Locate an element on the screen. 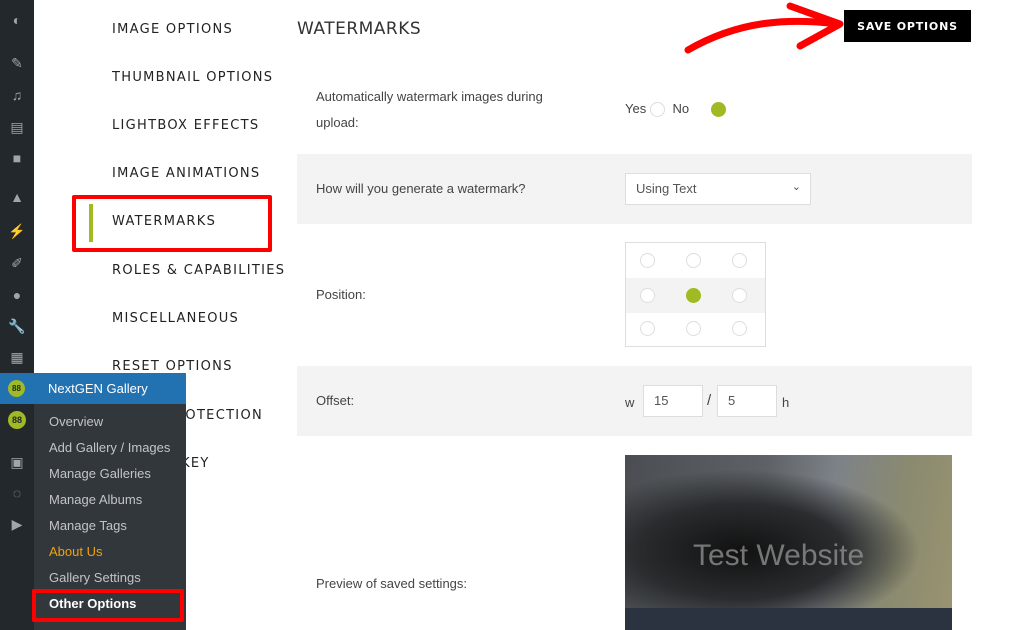 This screenshot has height=630, width=1024. menu-manage-galleries: Manage Galleries is located at coordinates (100, 473).